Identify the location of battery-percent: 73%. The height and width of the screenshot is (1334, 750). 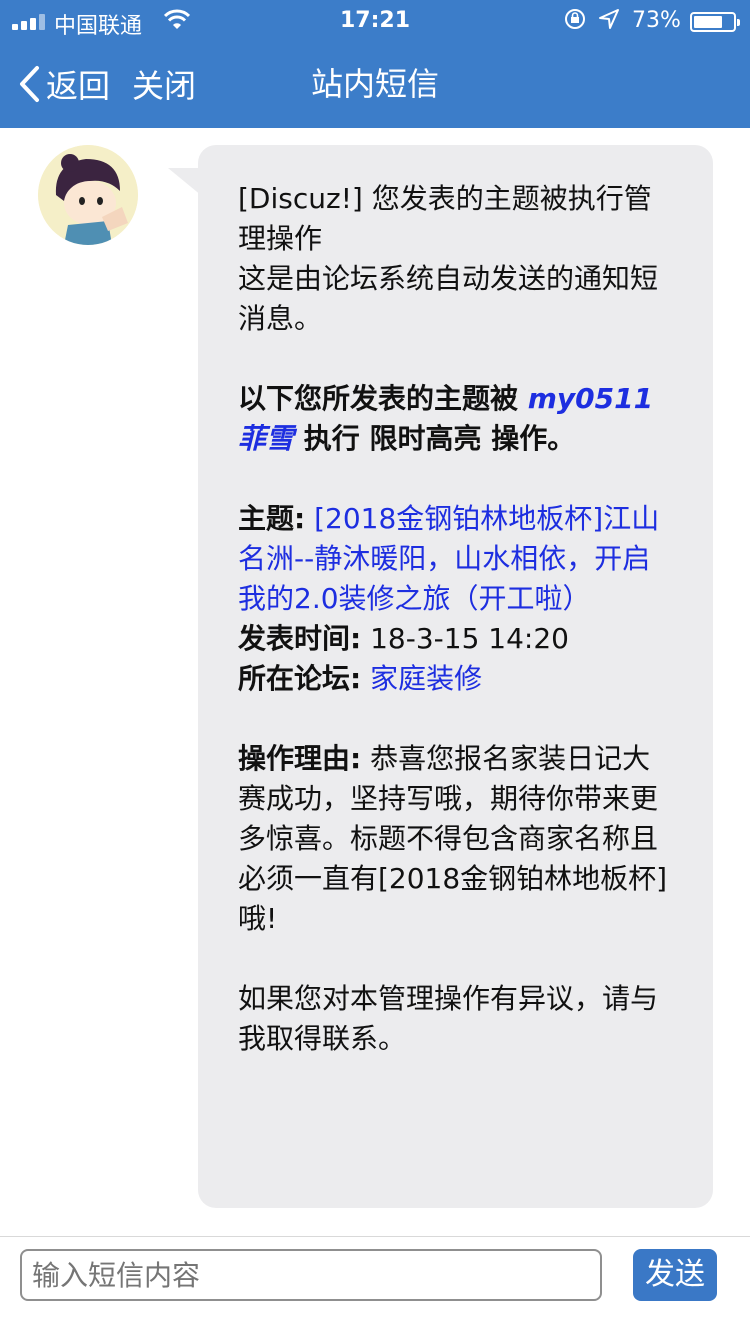
(656, 20).